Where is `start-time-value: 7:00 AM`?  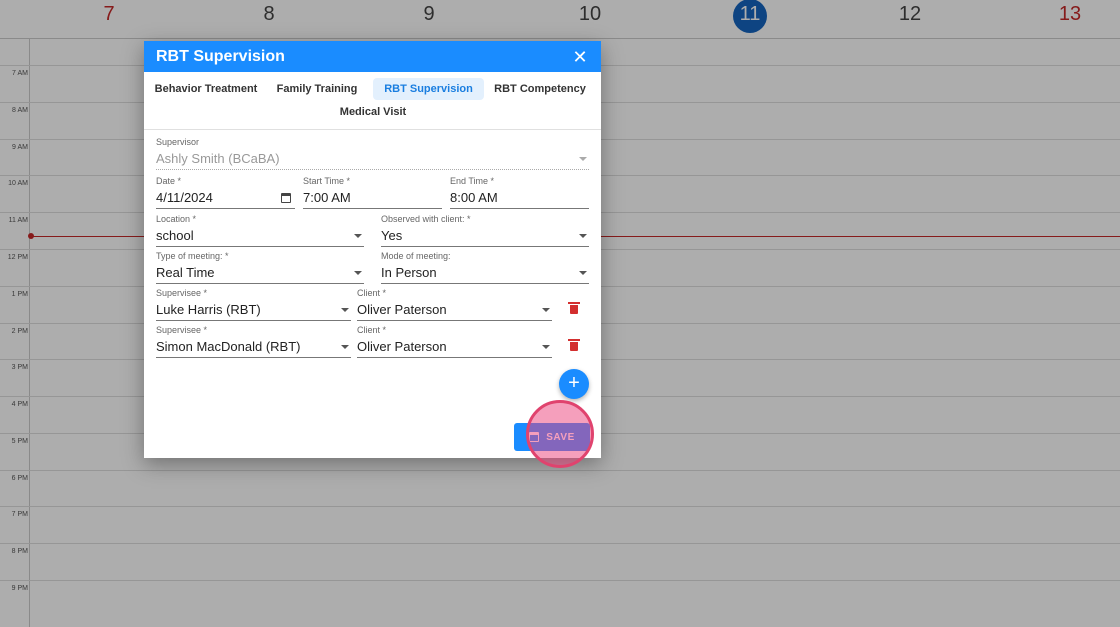 start-time-value: 7:00 AM is located at coordinates (372, 198).